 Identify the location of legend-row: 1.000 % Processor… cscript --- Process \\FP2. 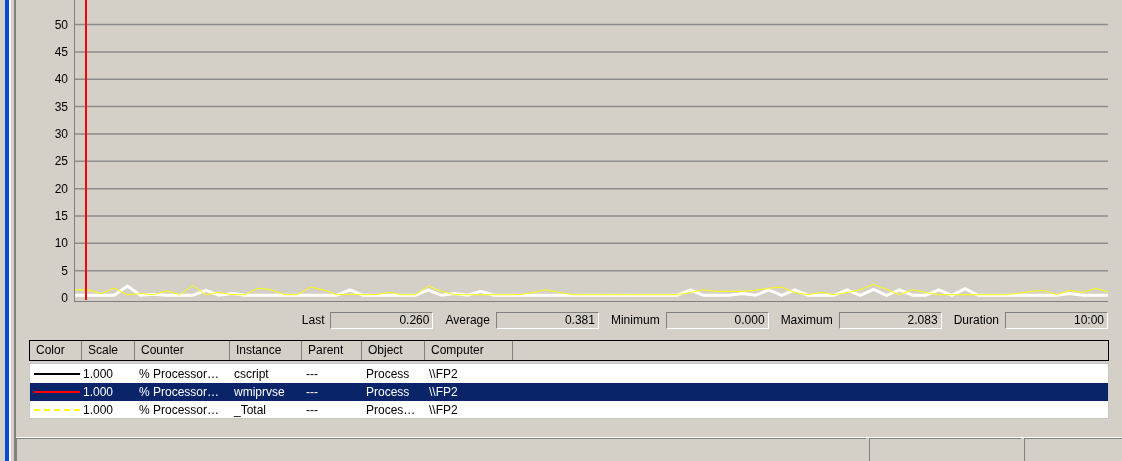
(569, 374).